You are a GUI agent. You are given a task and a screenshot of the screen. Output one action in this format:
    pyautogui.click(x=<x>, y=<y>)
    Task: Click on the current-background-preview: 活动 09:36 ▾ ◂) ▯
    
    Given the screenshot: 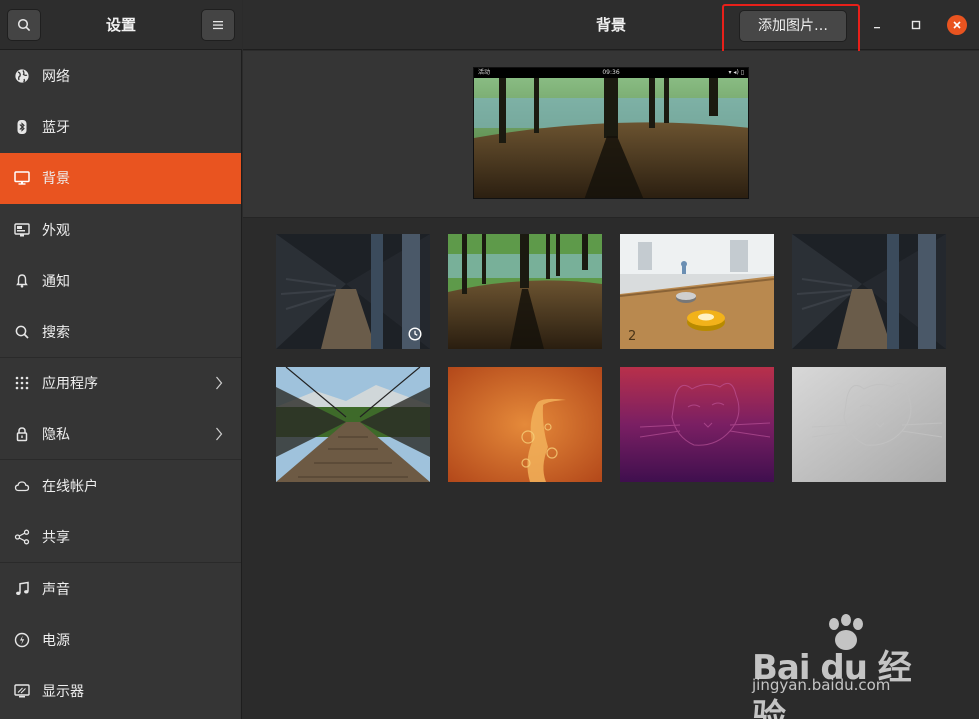 What is the action you would take?
    pyautogui.click(x=611, y=133)
    